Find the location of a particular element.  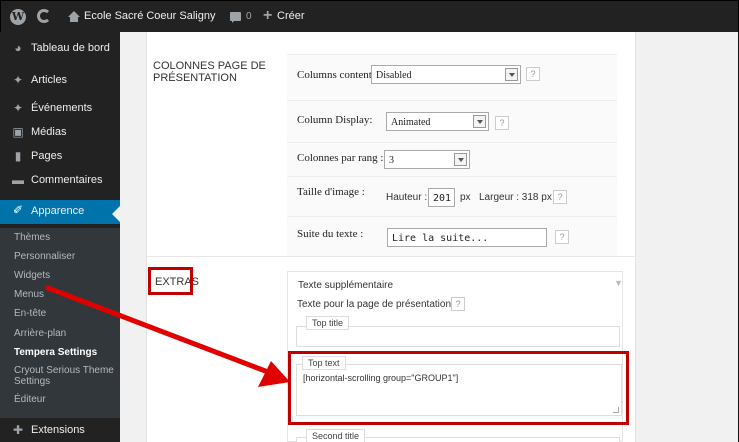

height-label: Hauteur : is located at coordinates (407, 197).